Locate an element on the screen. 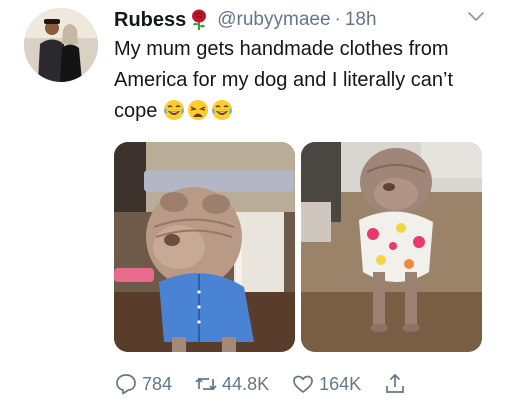  share-button is located at coordinates (395, 384).